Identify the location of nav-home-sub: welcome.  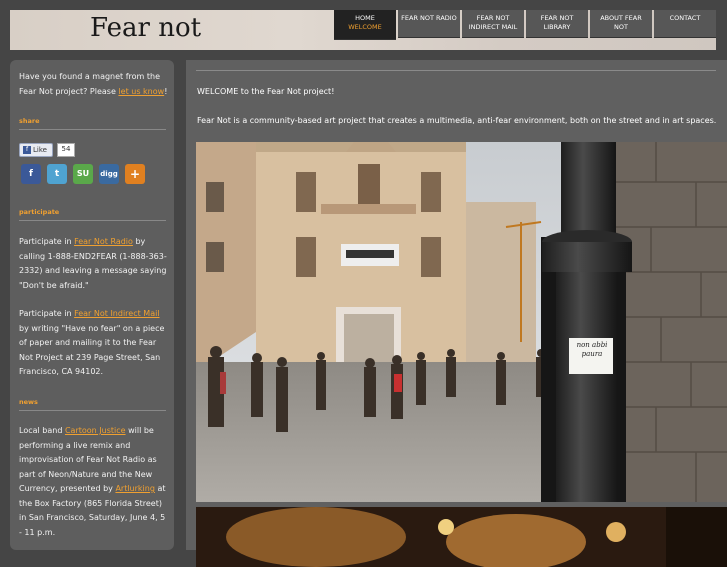
(365, 27).